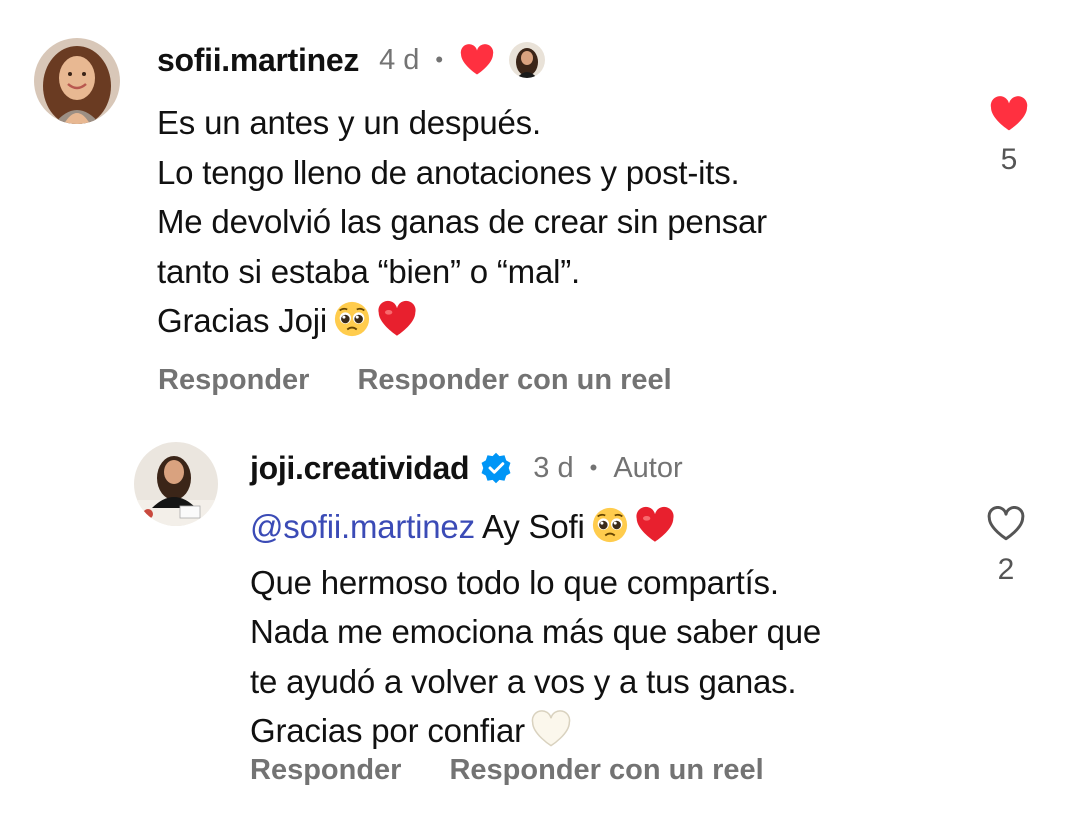 Image resolution: width=1080 pixels, height=813 pixels. What do you see at coordinates (399, 59) in the screenshot?
I see `timestamp: 4 d` at bounding box center [399, 59].